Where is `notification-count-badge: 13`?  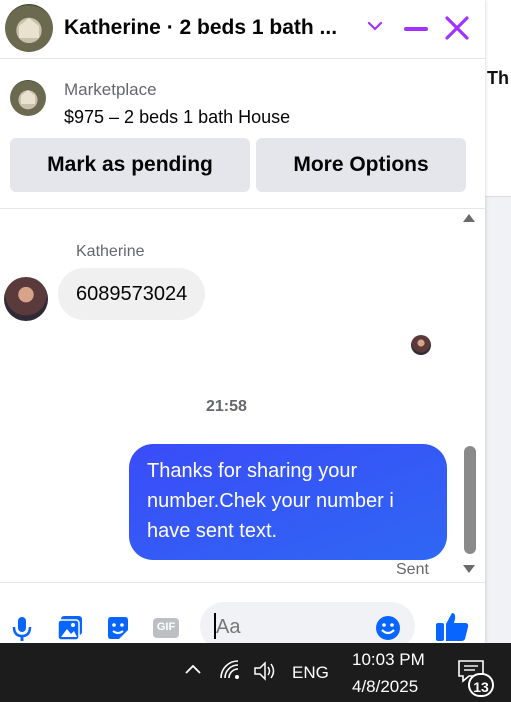
notification-count-badge: 13 is located at coordinates (481, 685).